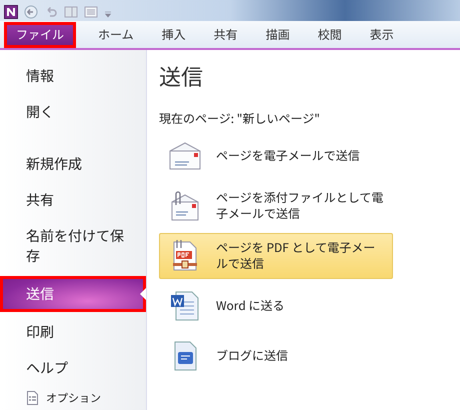  What do you see at coordinates (73, 76) in the screenshot?
I see `sidebar-item: 情報` at bounding box center [73, 76].